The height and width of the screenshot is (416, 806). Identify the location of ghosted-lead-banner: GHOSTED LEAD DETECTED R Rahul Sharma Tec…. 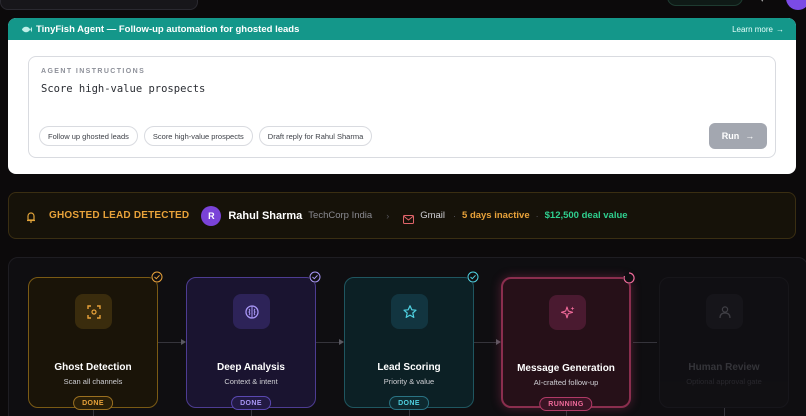
(402, 215).